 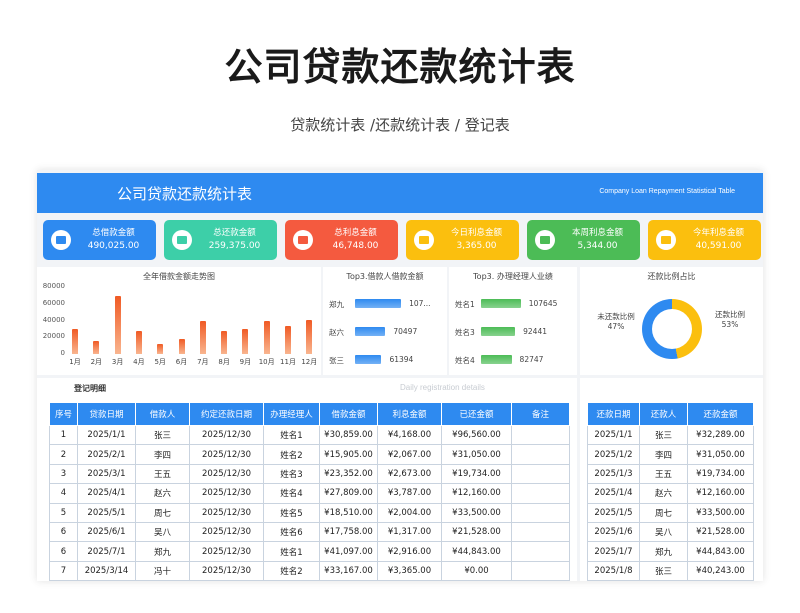 What do you see at coordinates (513, 321) in the screenshot?
I see `top3-managers-chart: Top3. 办理经理人业绩 姓名1 107645 姓名3 92441 姓名4 82747` at bounding box center [513, 321].